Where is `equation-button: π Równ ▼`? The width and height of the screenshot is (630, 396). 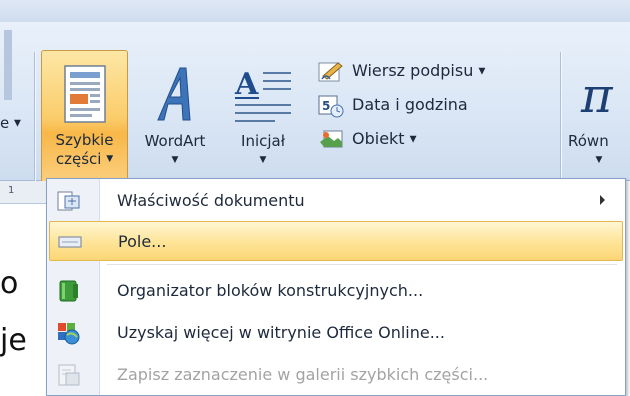 equation-button: π Równ ▼ is located at coordinates (599, 110).